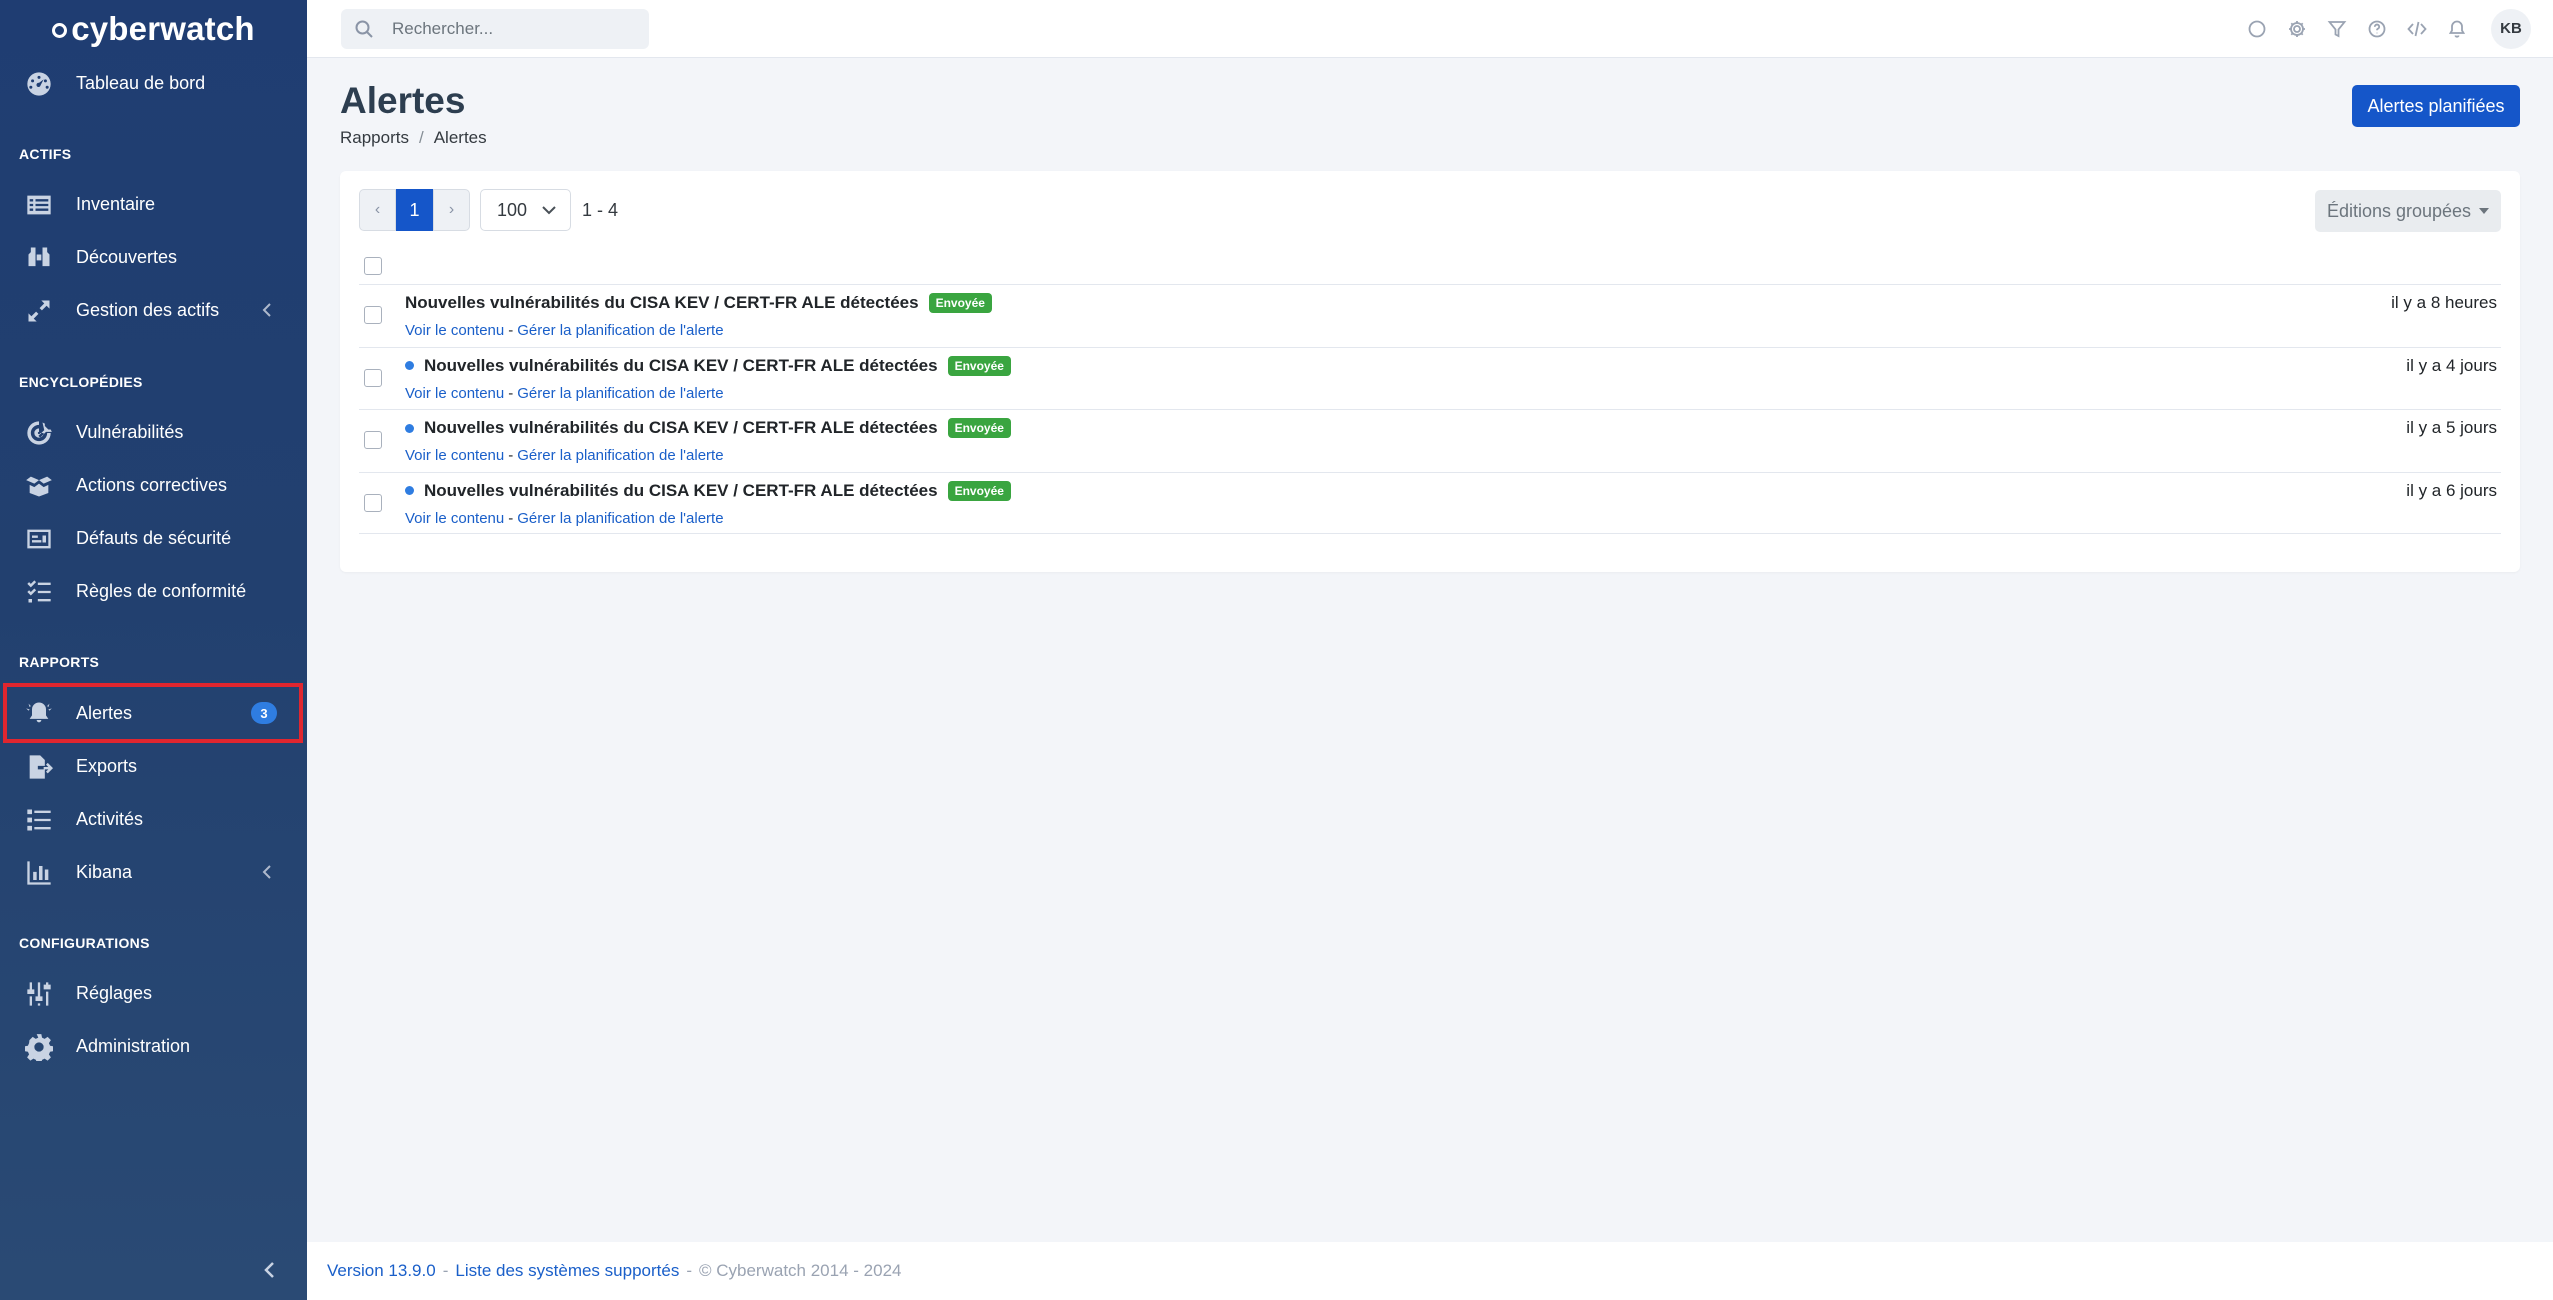 The height and width of the screenshot is (1300, 2553). Describe the element at coordinates (413, 138) in the screenshot. I see `breadcrumb: Rapports / Alertes` at that location.